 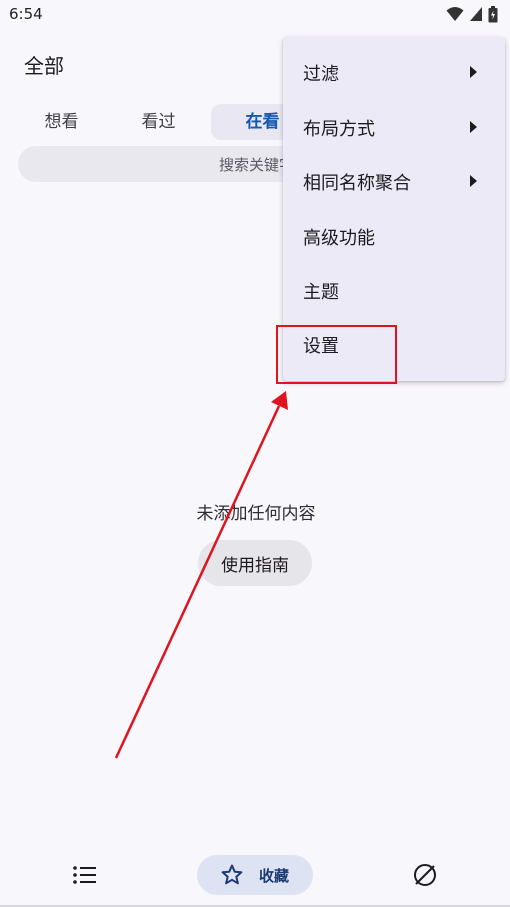 I want to click on empty-state-message: 未添加任何内容, so click(x=255, y=511).